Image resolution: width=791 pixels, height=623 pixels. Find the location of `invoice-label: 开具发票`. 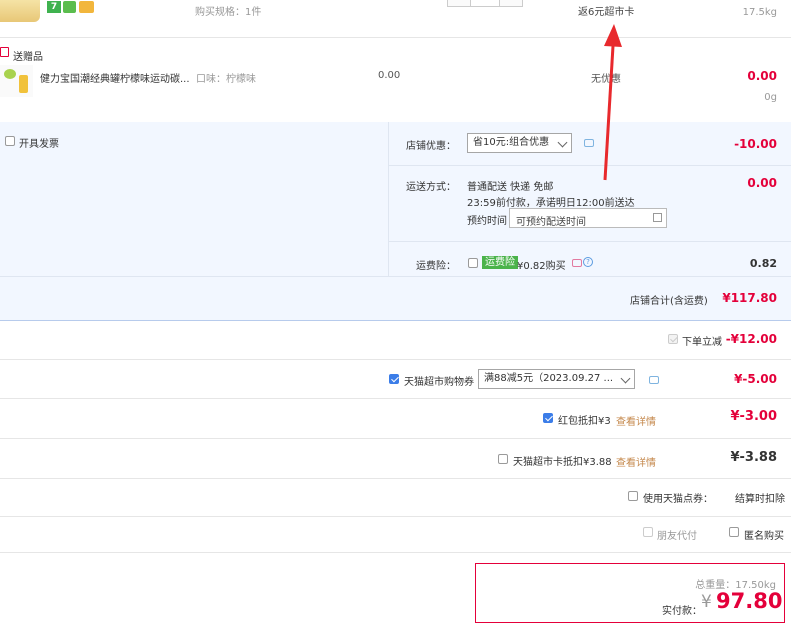

invoice-label: 开具发票 is located at coordinates (39, 144).